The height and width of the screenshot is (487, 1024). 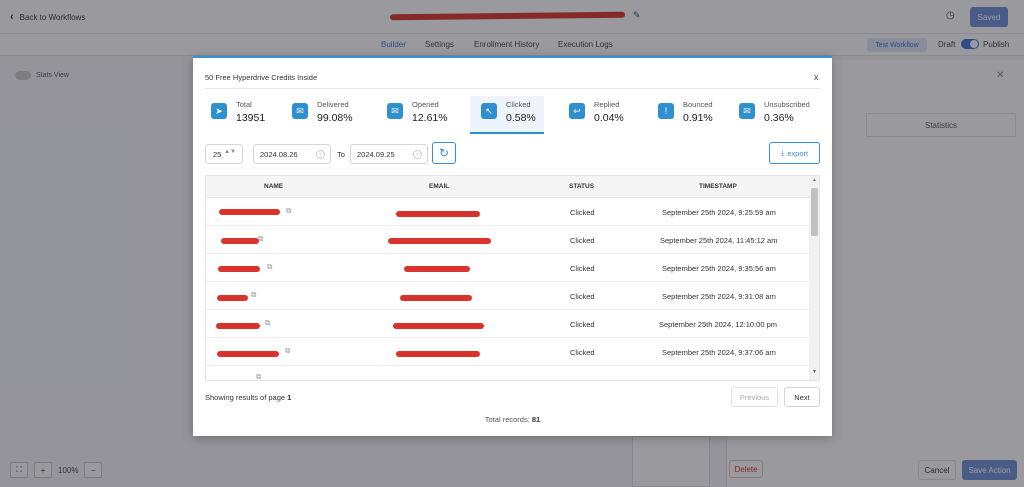 I want to click on table-scrollbar: ▲ ▼, so click(x=814, y=278).